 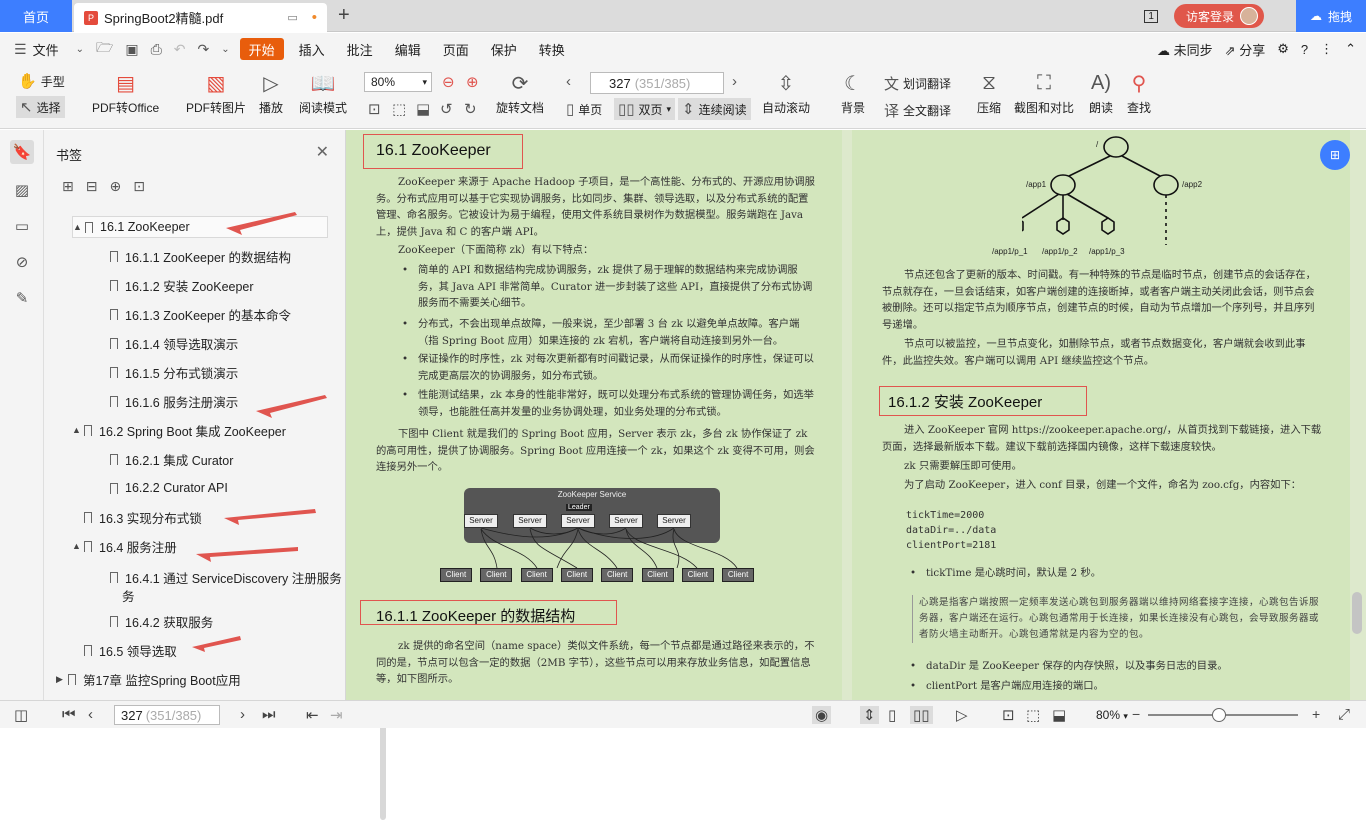 I want to click on collapse-ribbon-icon: ⌃, so click(x=1350, y=49).